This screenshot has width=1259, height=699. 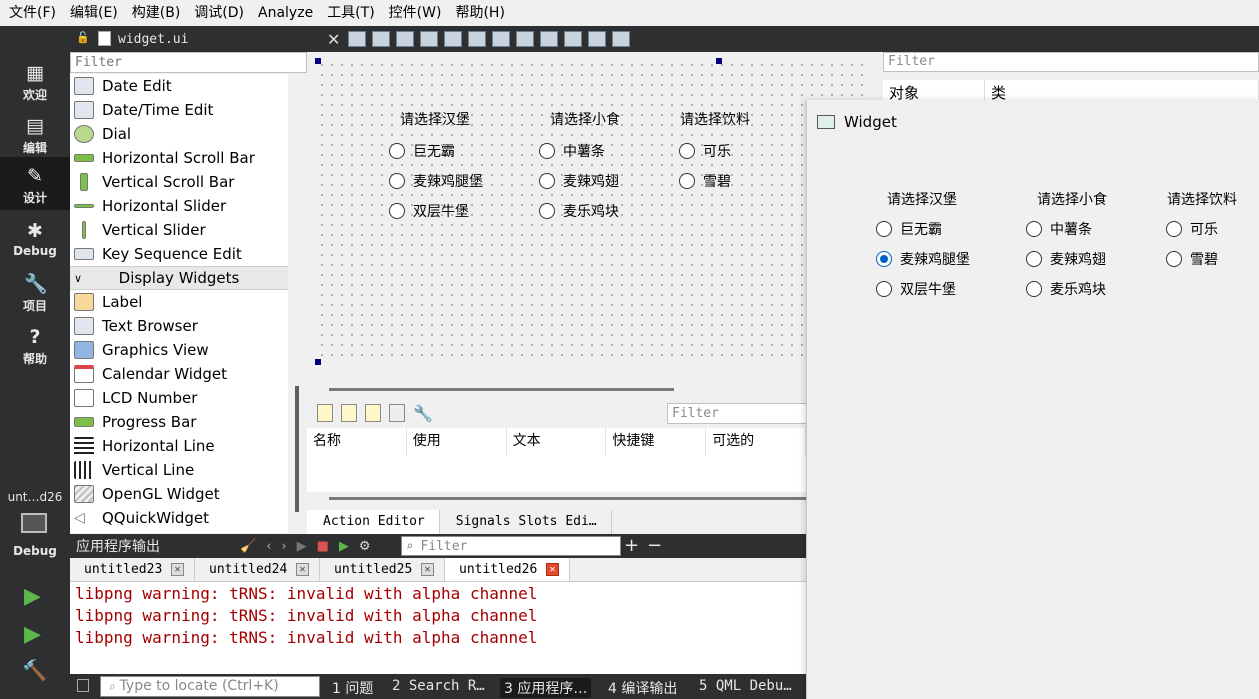 What do you see at coordinates (453, 39) in the screenshot?
I see `layout-horizontal-icon` at bounding box center [453, 39].